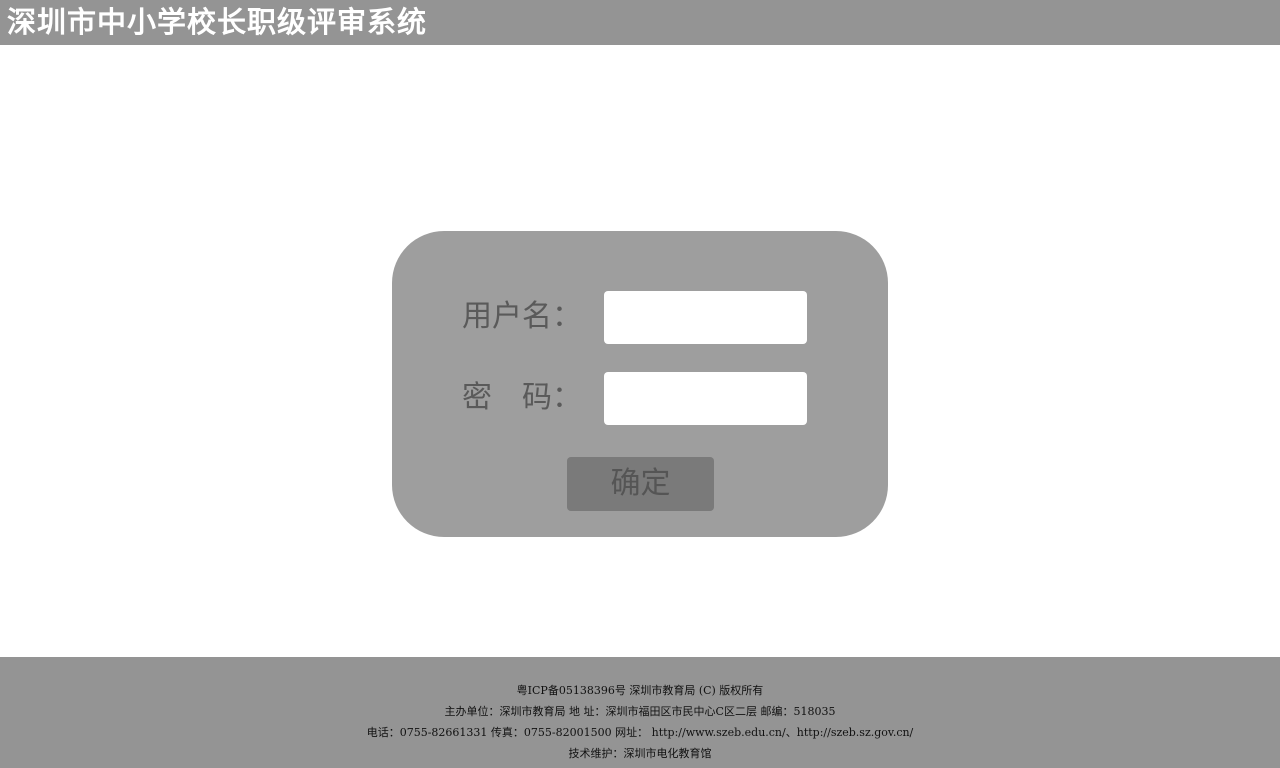  I want to click on password-label: 密码：, so click(522, 398).